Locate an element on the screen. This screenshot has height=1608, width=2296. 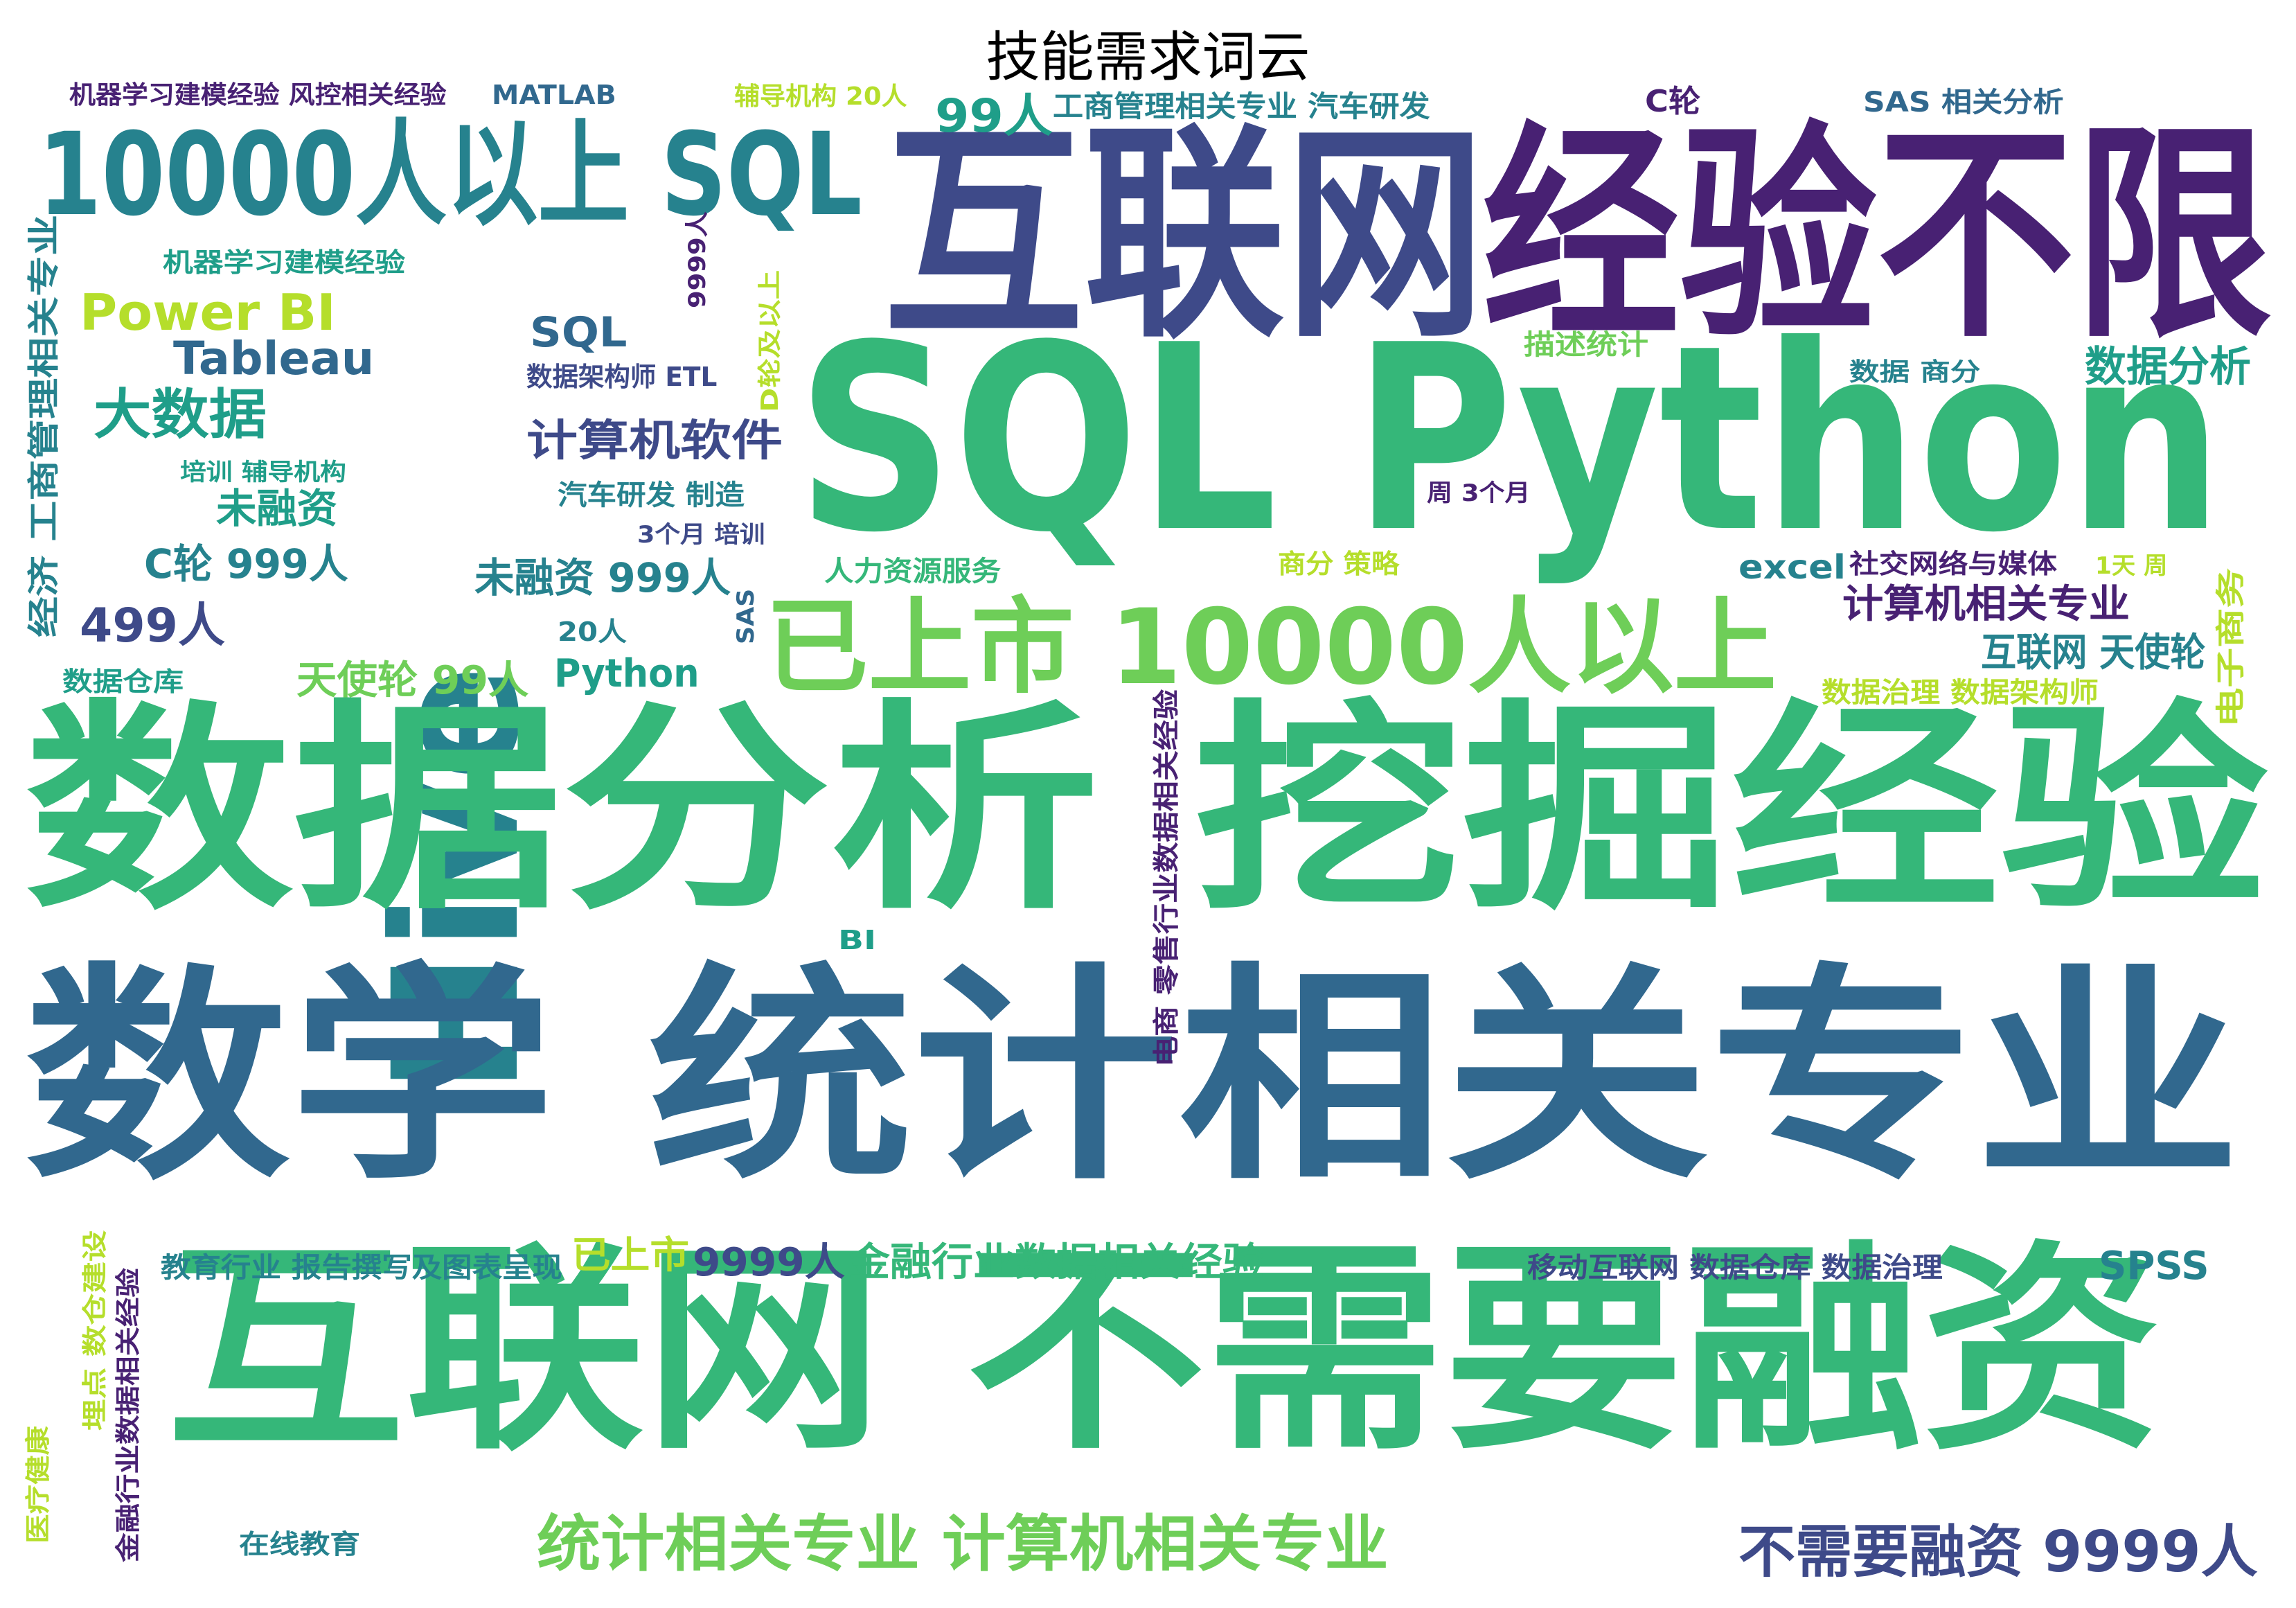
word-cloud-term-vertical: 经济 工商管理相关专业 is located at coordinates (43, 426).